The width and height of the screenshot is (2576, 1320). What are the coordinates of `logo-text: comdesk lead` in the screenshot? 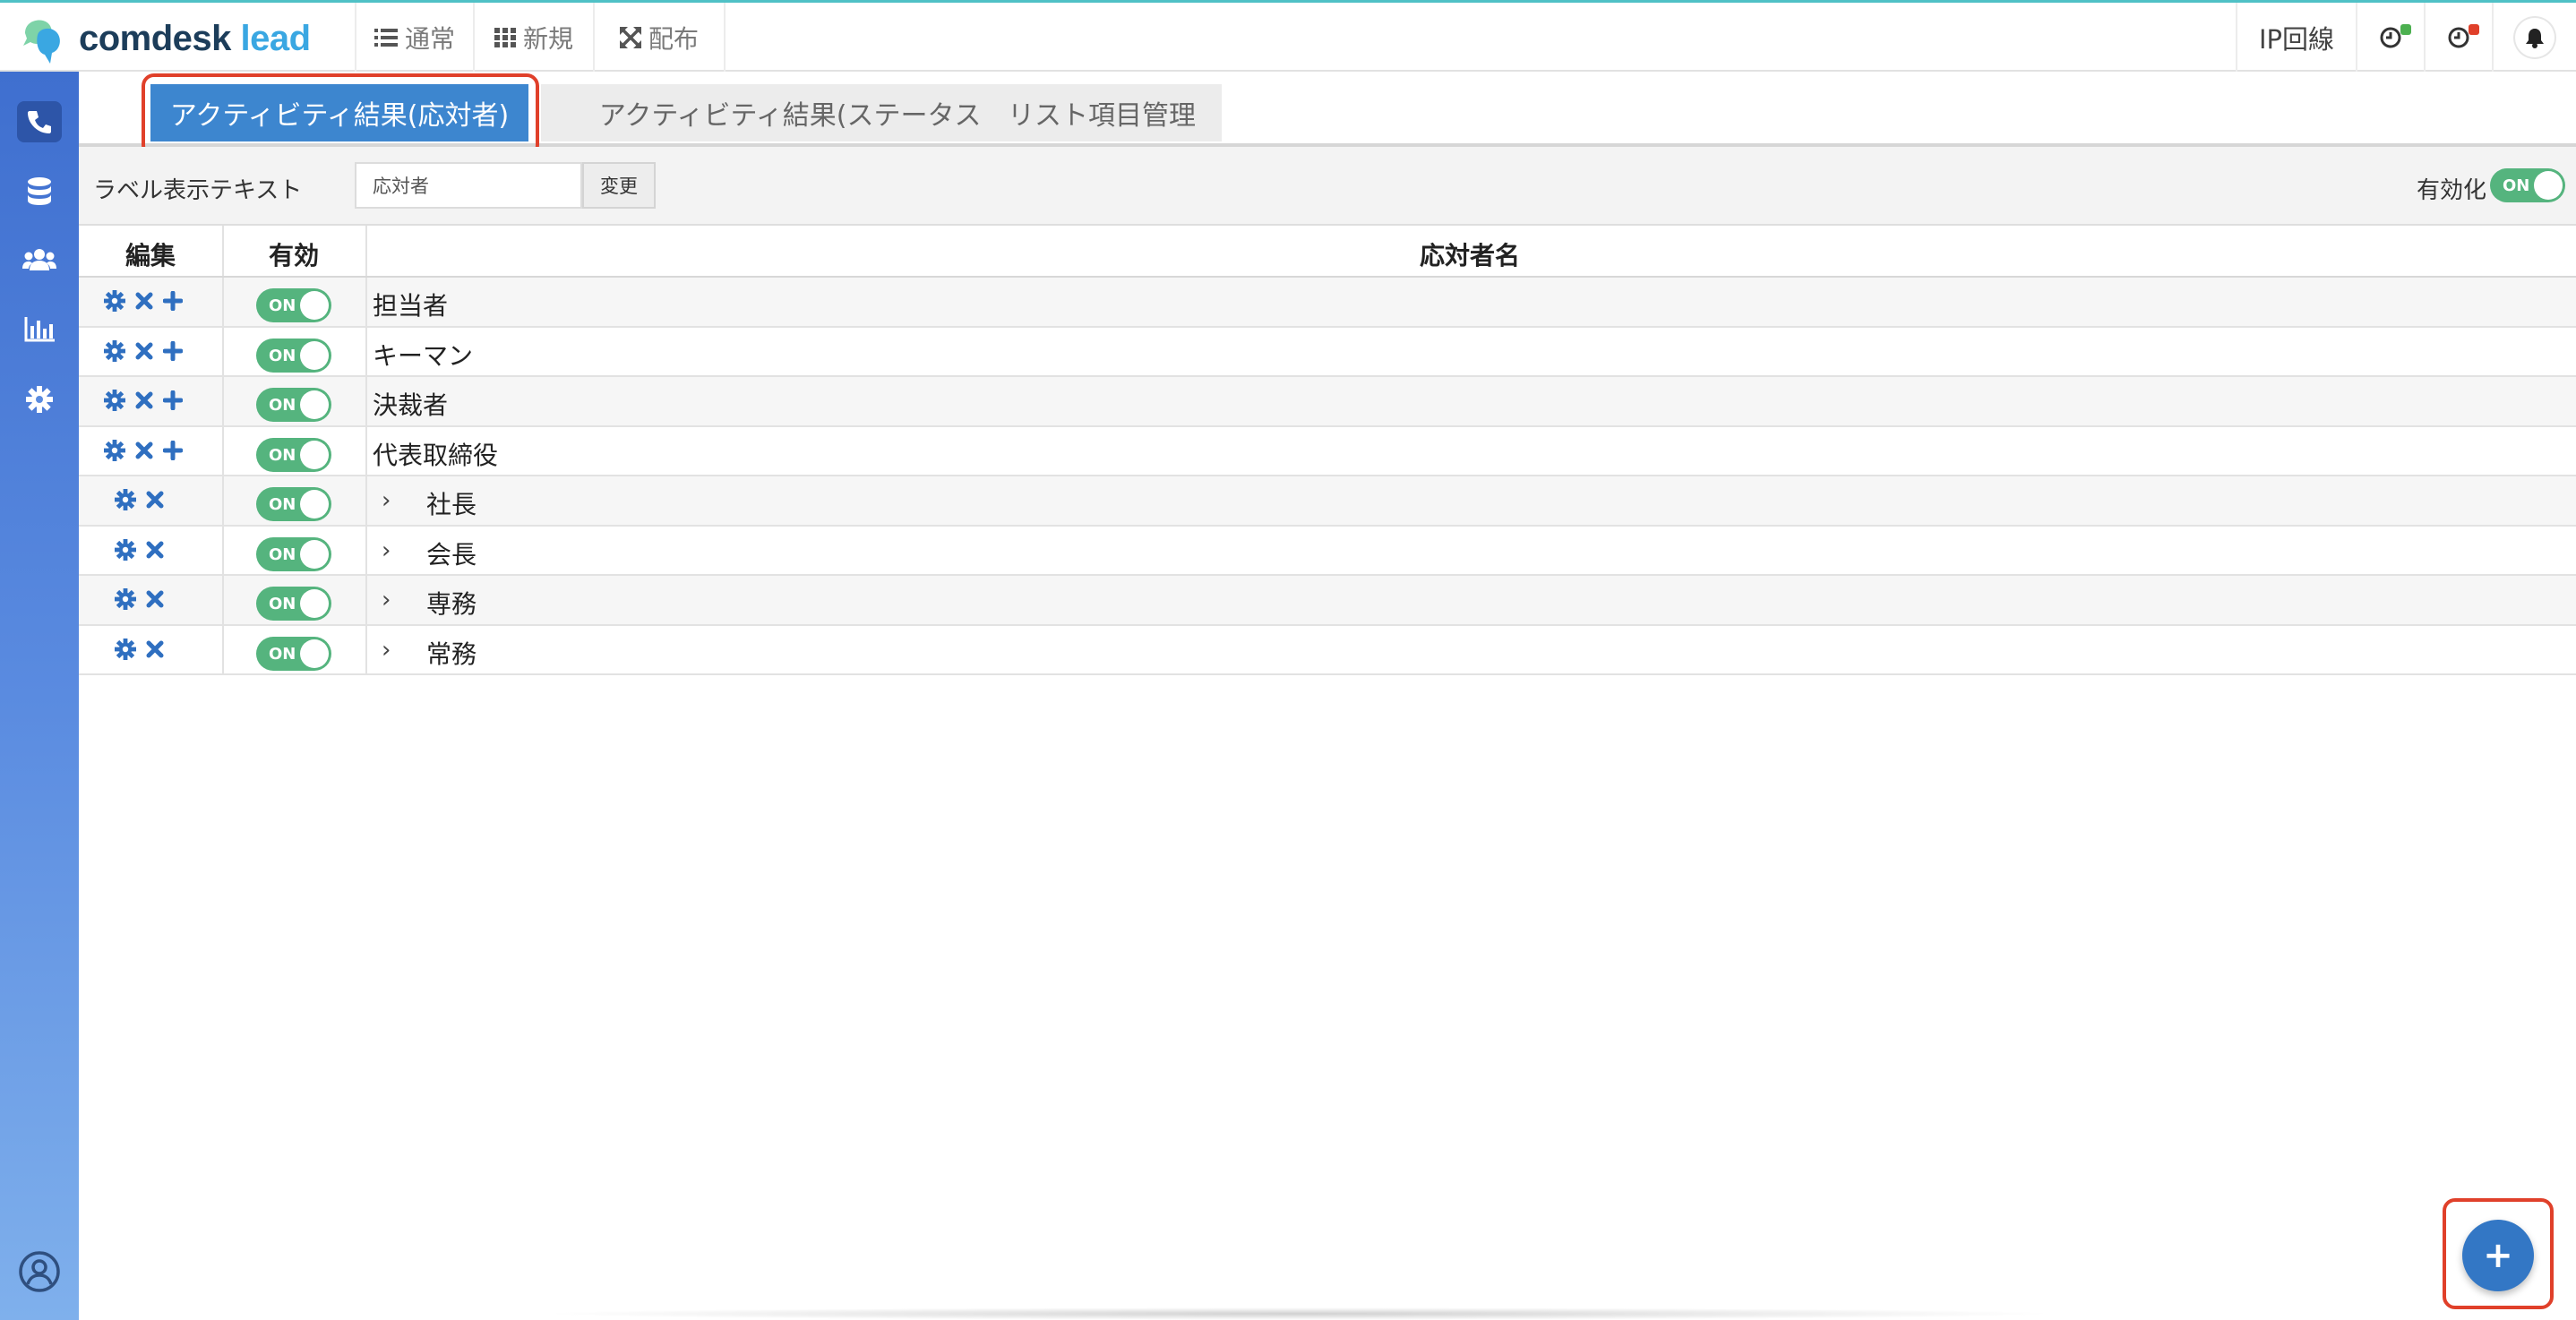 It's located at (195, 38).